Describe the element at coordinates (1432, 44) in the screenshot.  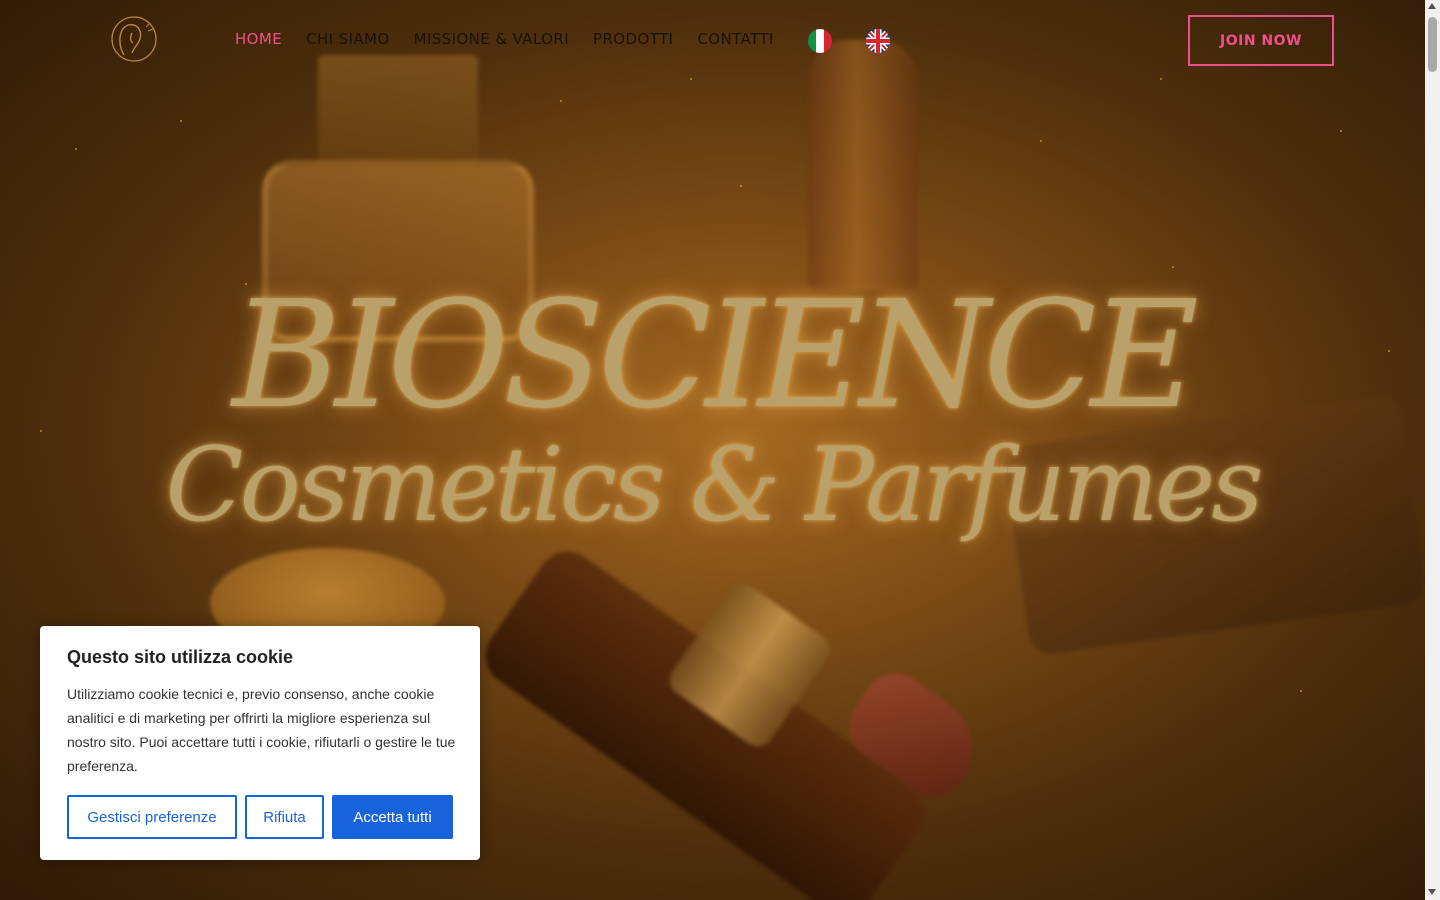
I see `scrollbar-thumb` at that location.